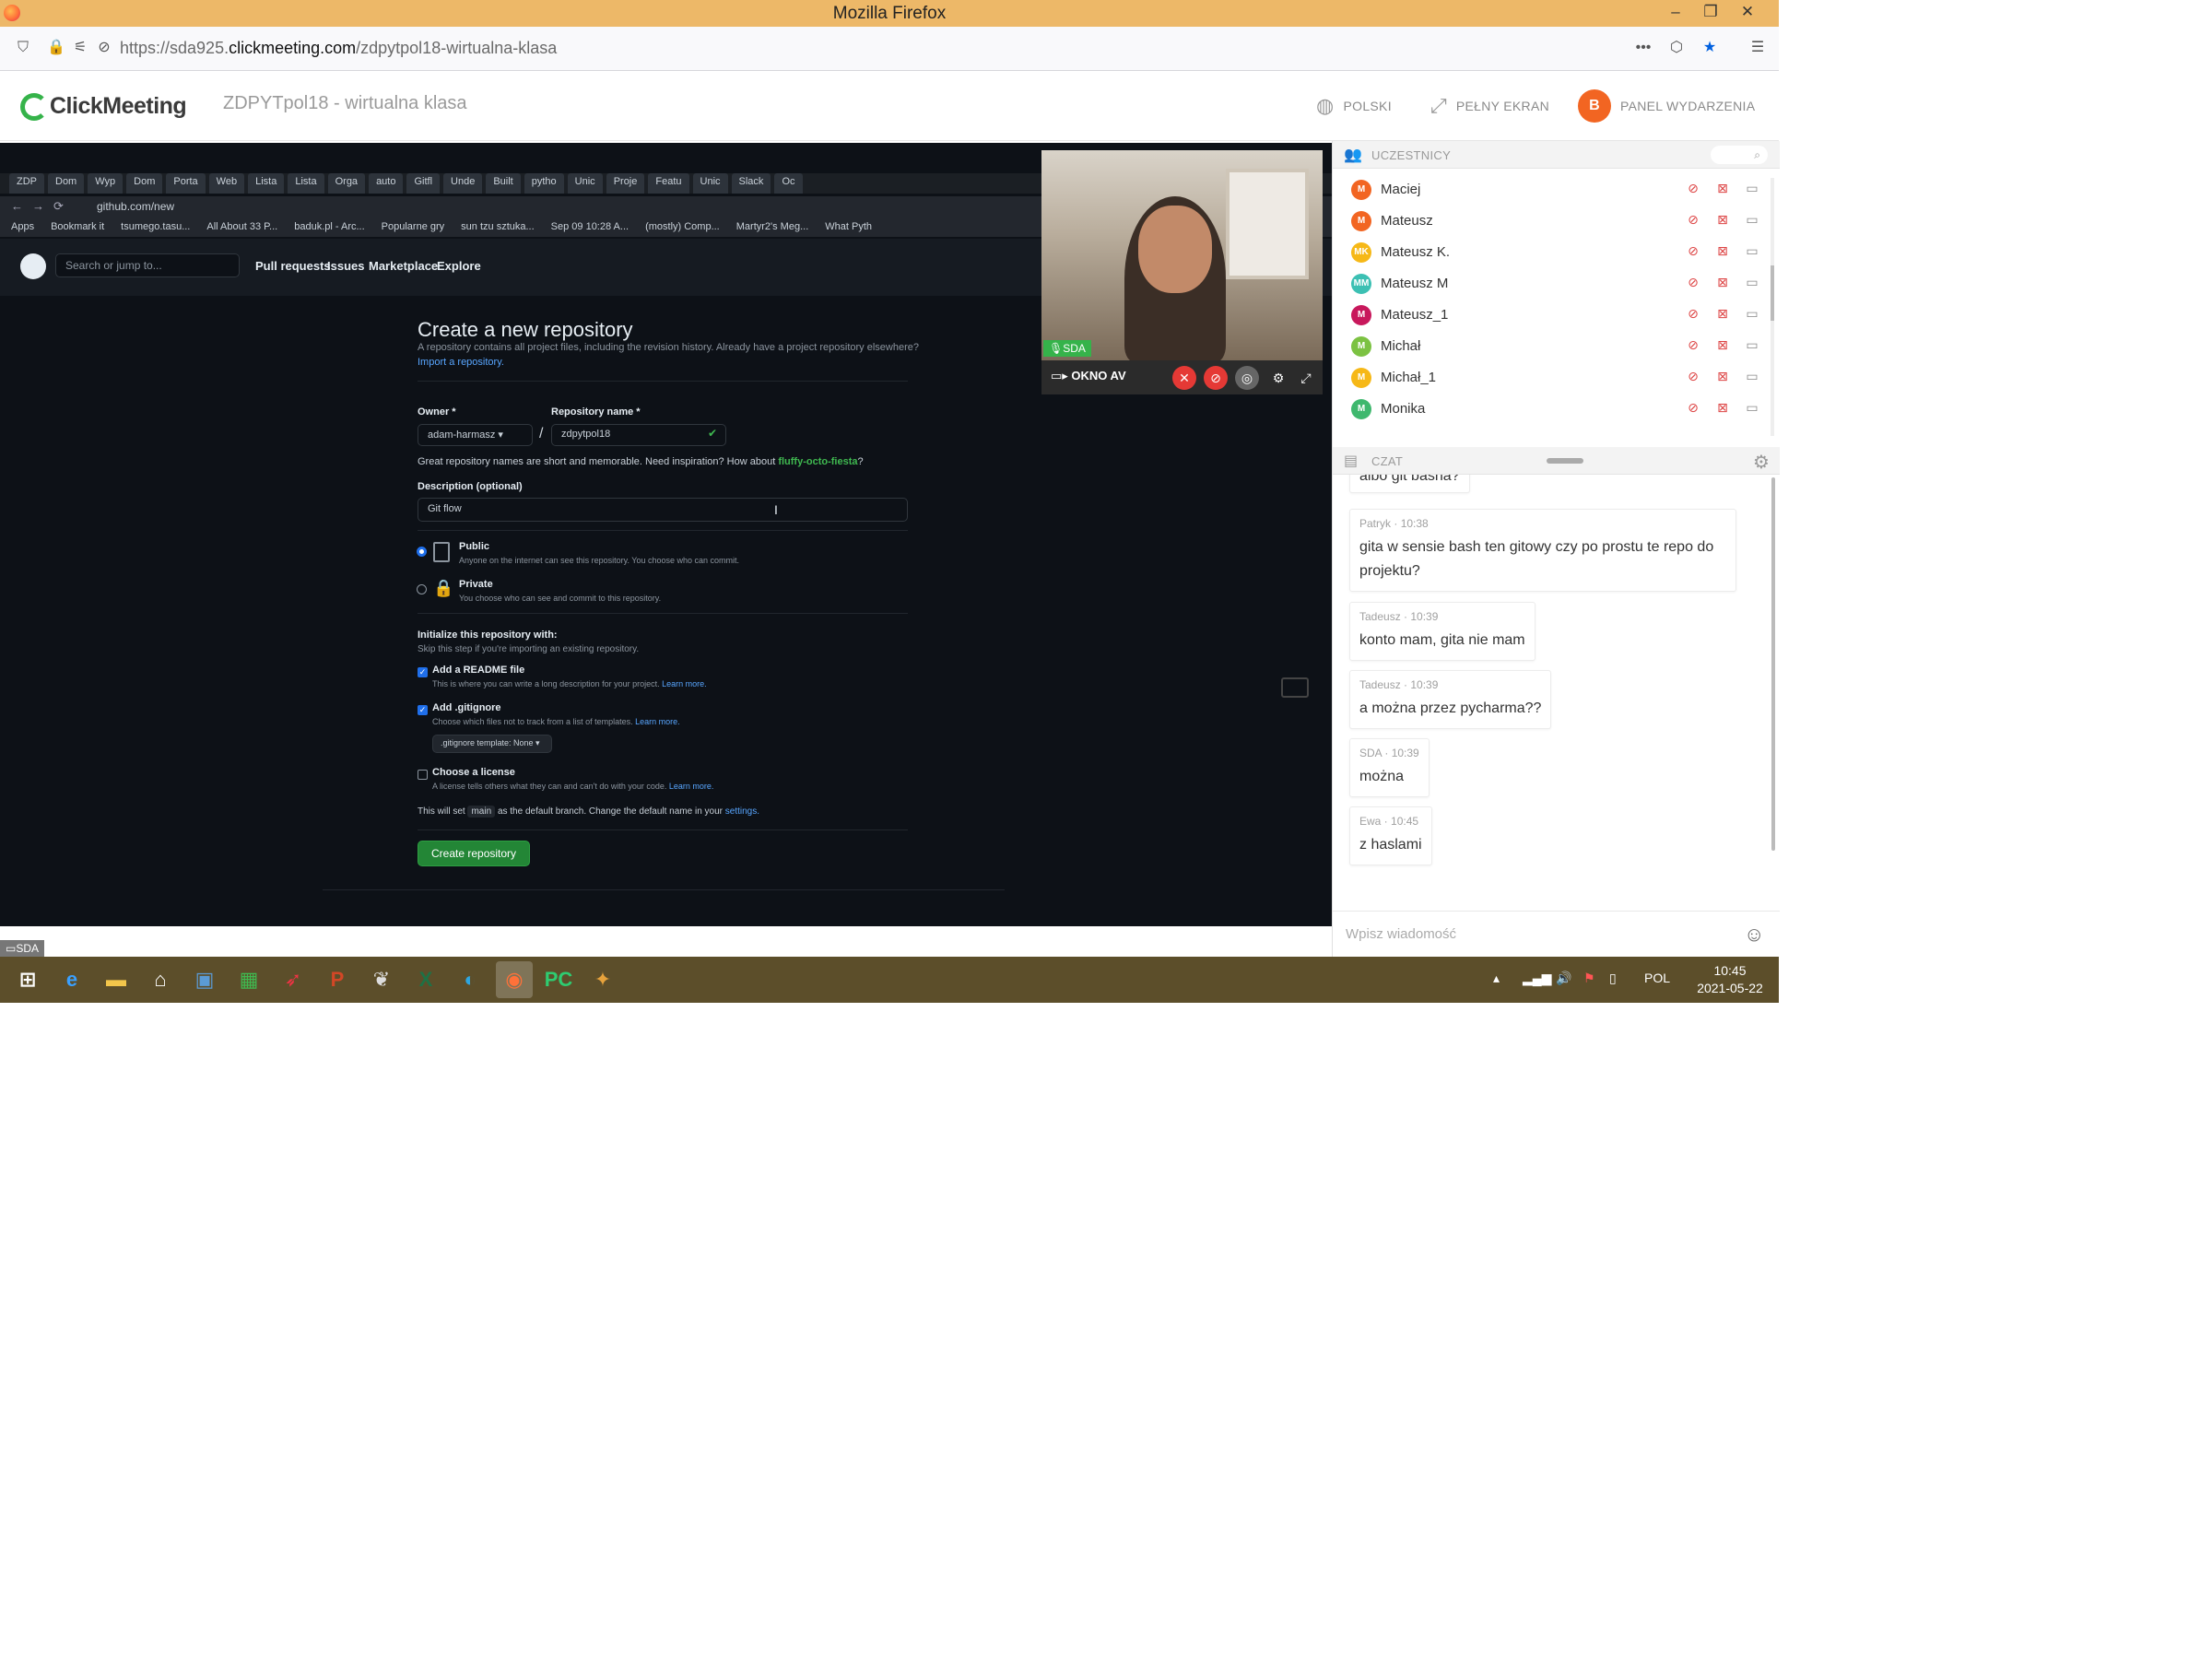 The image size is (2212, 1659). What do you see at coordinates (23, 48) in the screenshot?
I see `shield-icon: ⛉` at bounding box center [23, 48].